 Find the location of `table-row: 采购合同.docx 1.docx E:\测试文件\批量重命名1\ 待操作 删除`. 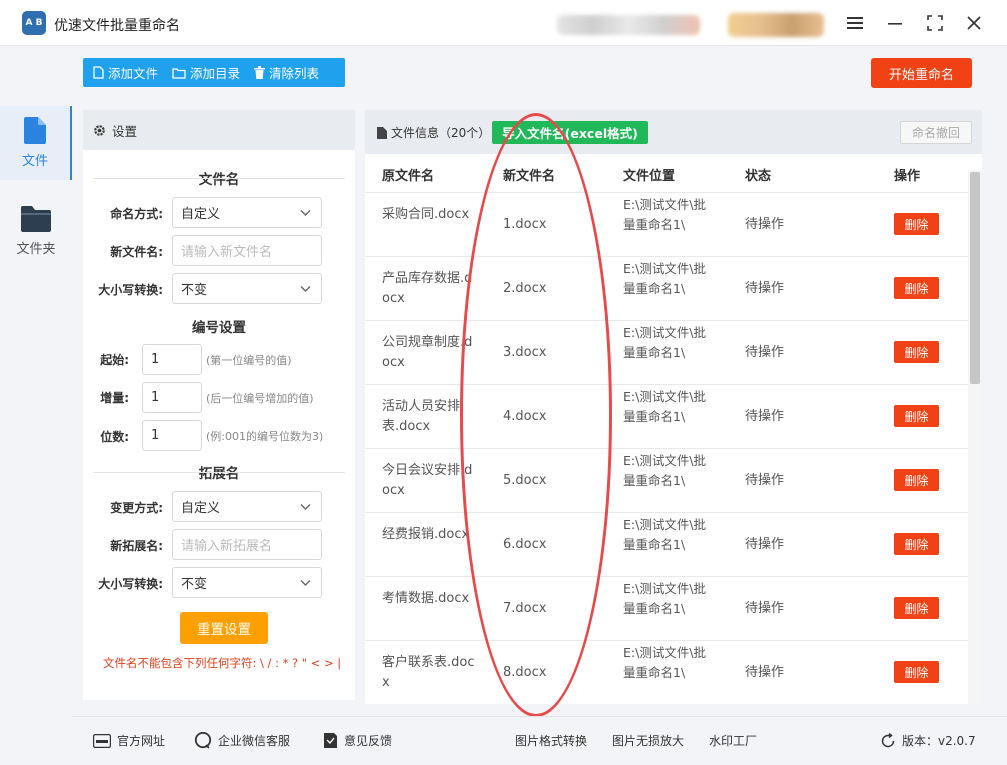

table-row: 采购合同.docx 1.docx E:\测试文件\批量重命名1\ 待操作 删除 is located at coordinates (666, 224).